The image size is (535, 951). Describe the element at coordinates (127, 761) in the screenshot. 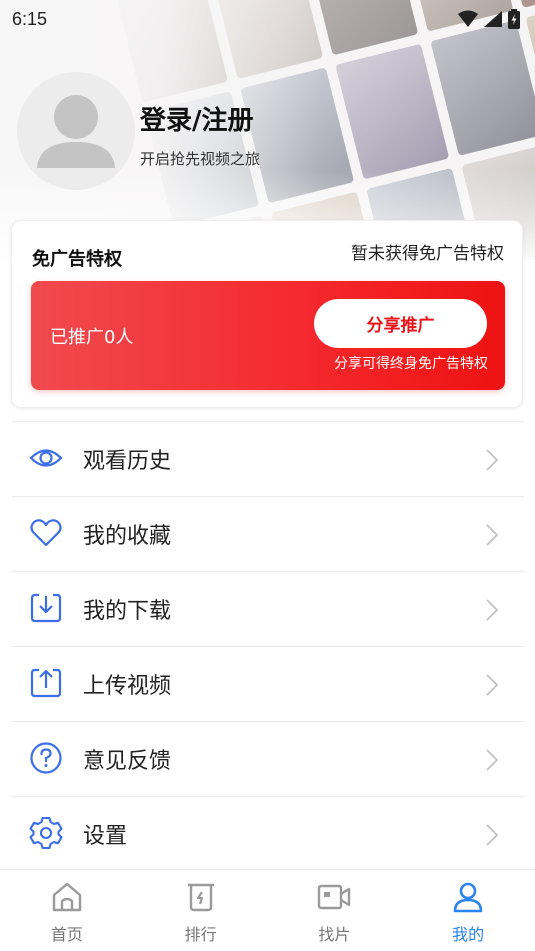

I see `menu-item-label: 意见反馈` at that location.